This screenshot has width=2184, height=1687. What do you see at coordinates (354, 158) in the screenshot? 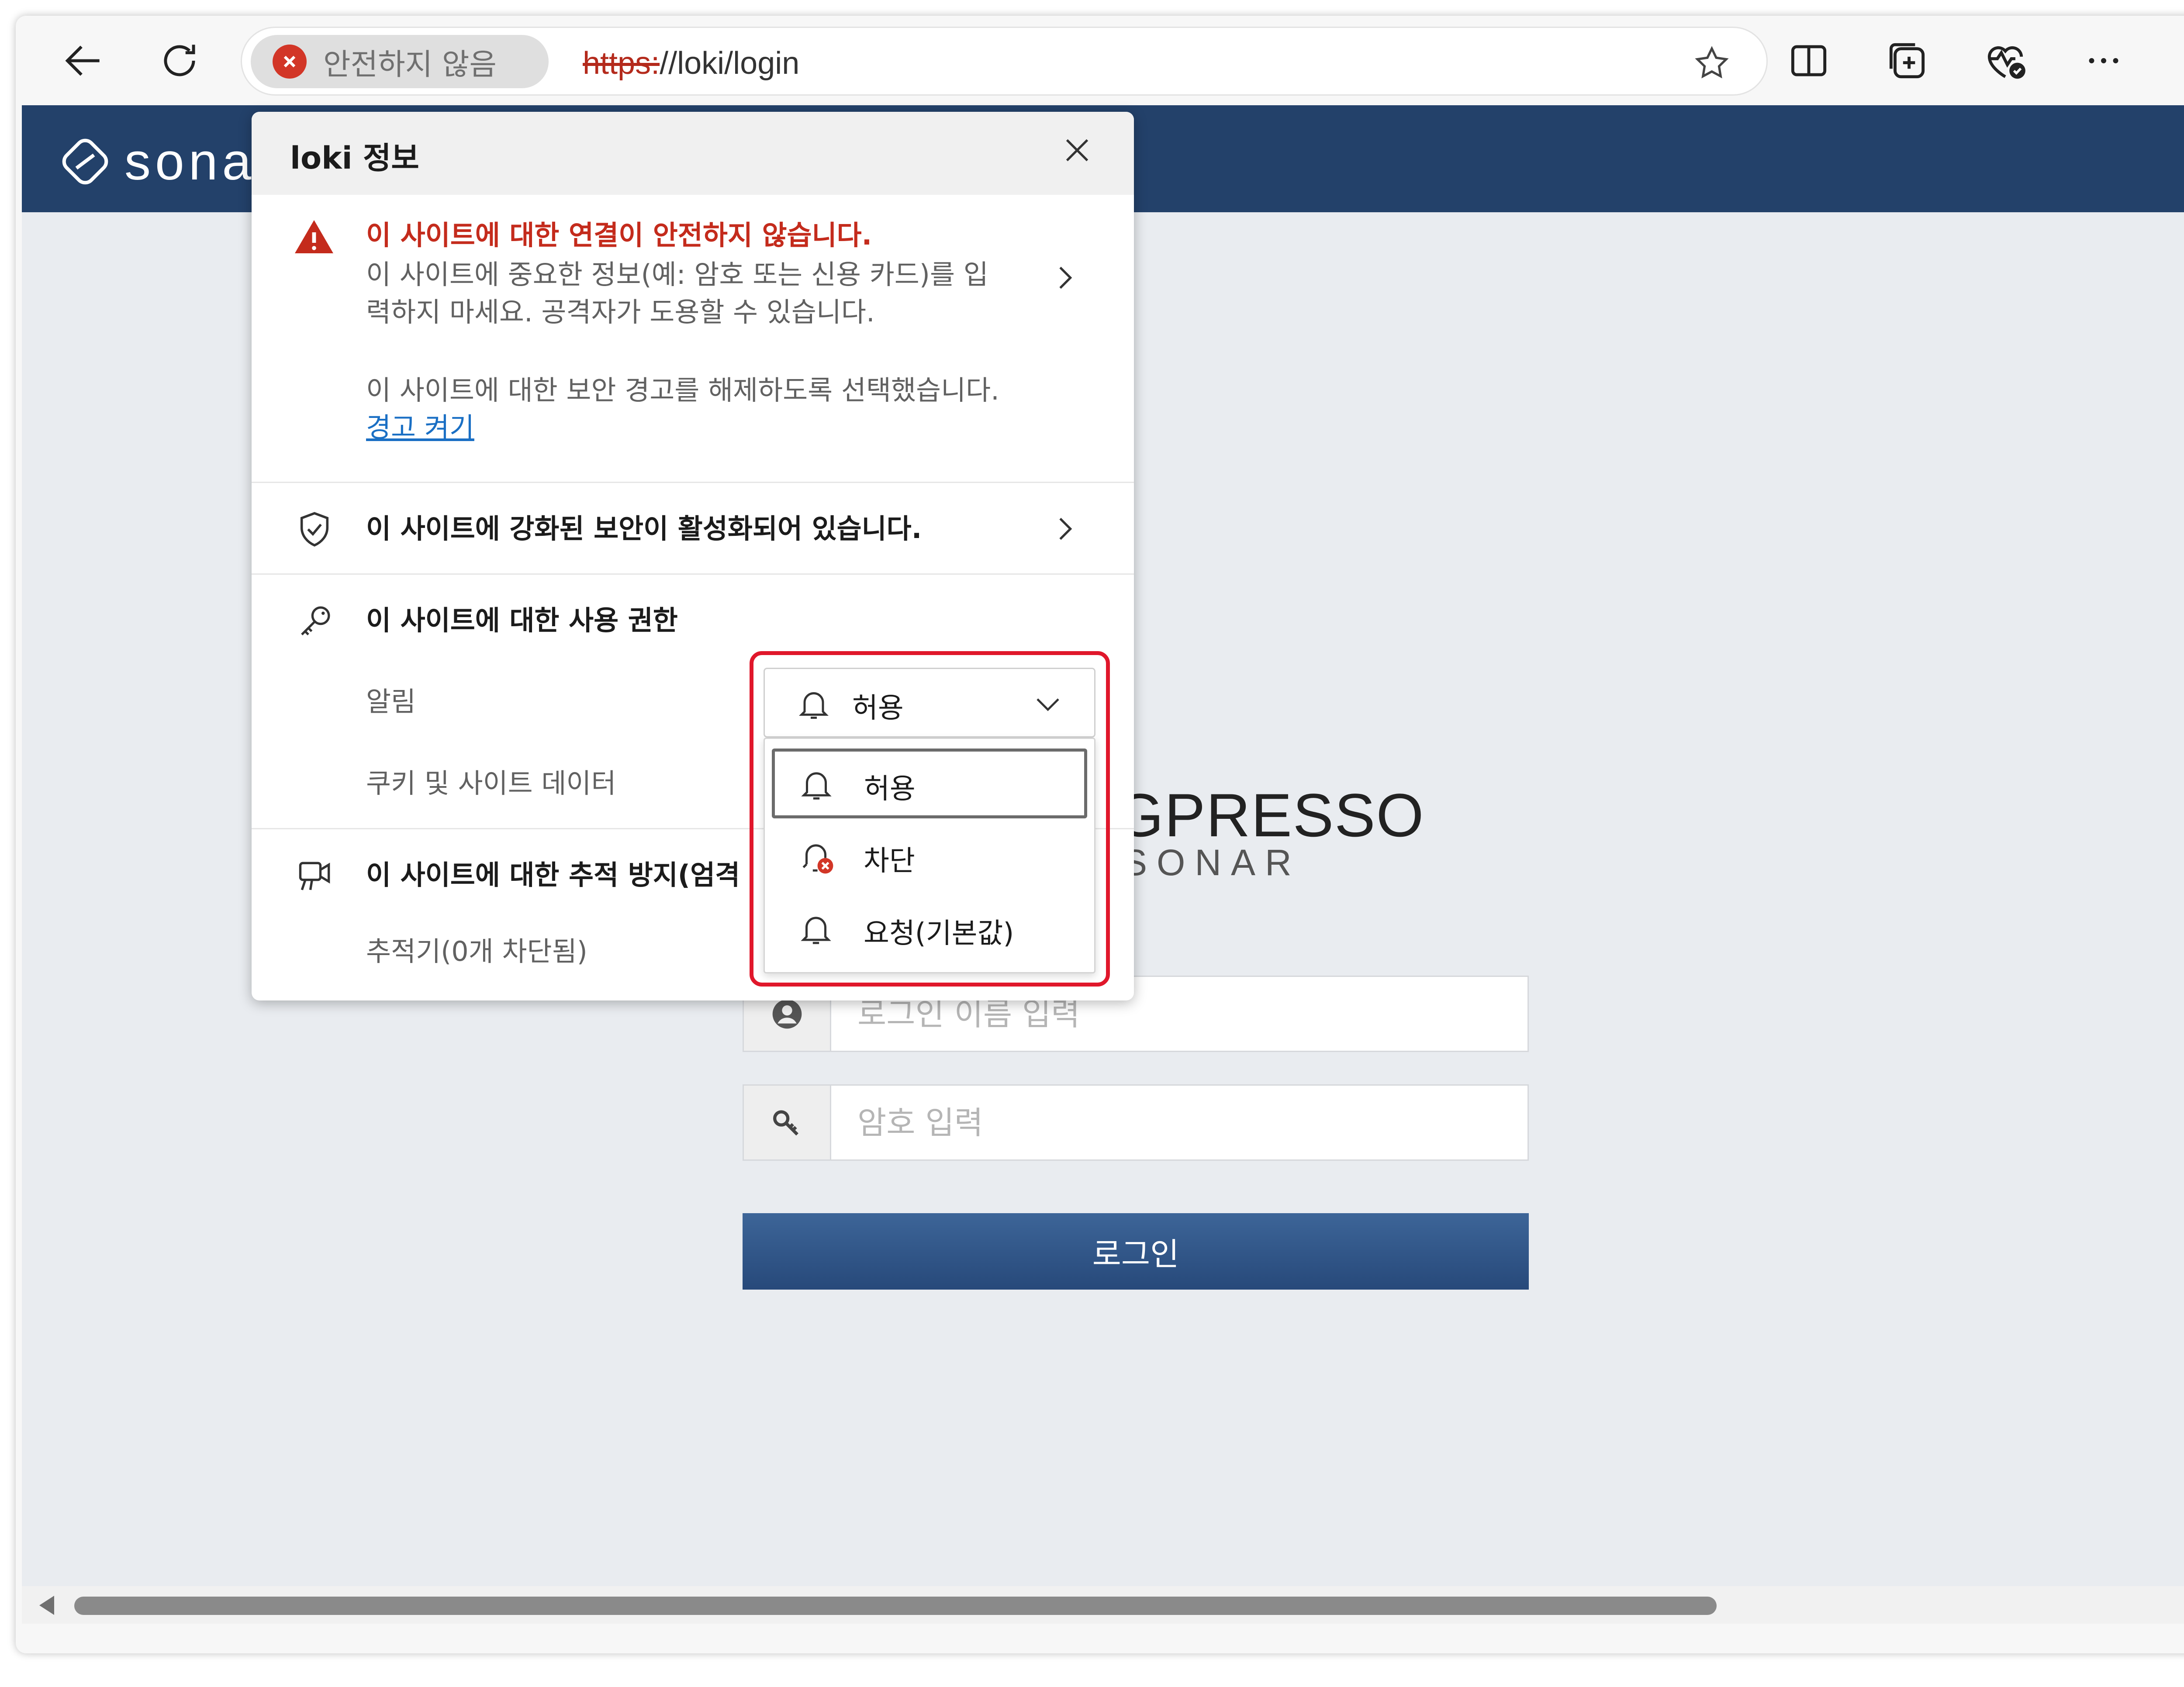
I see `popup-title: loki 정보` at bounding box center [354, 158].